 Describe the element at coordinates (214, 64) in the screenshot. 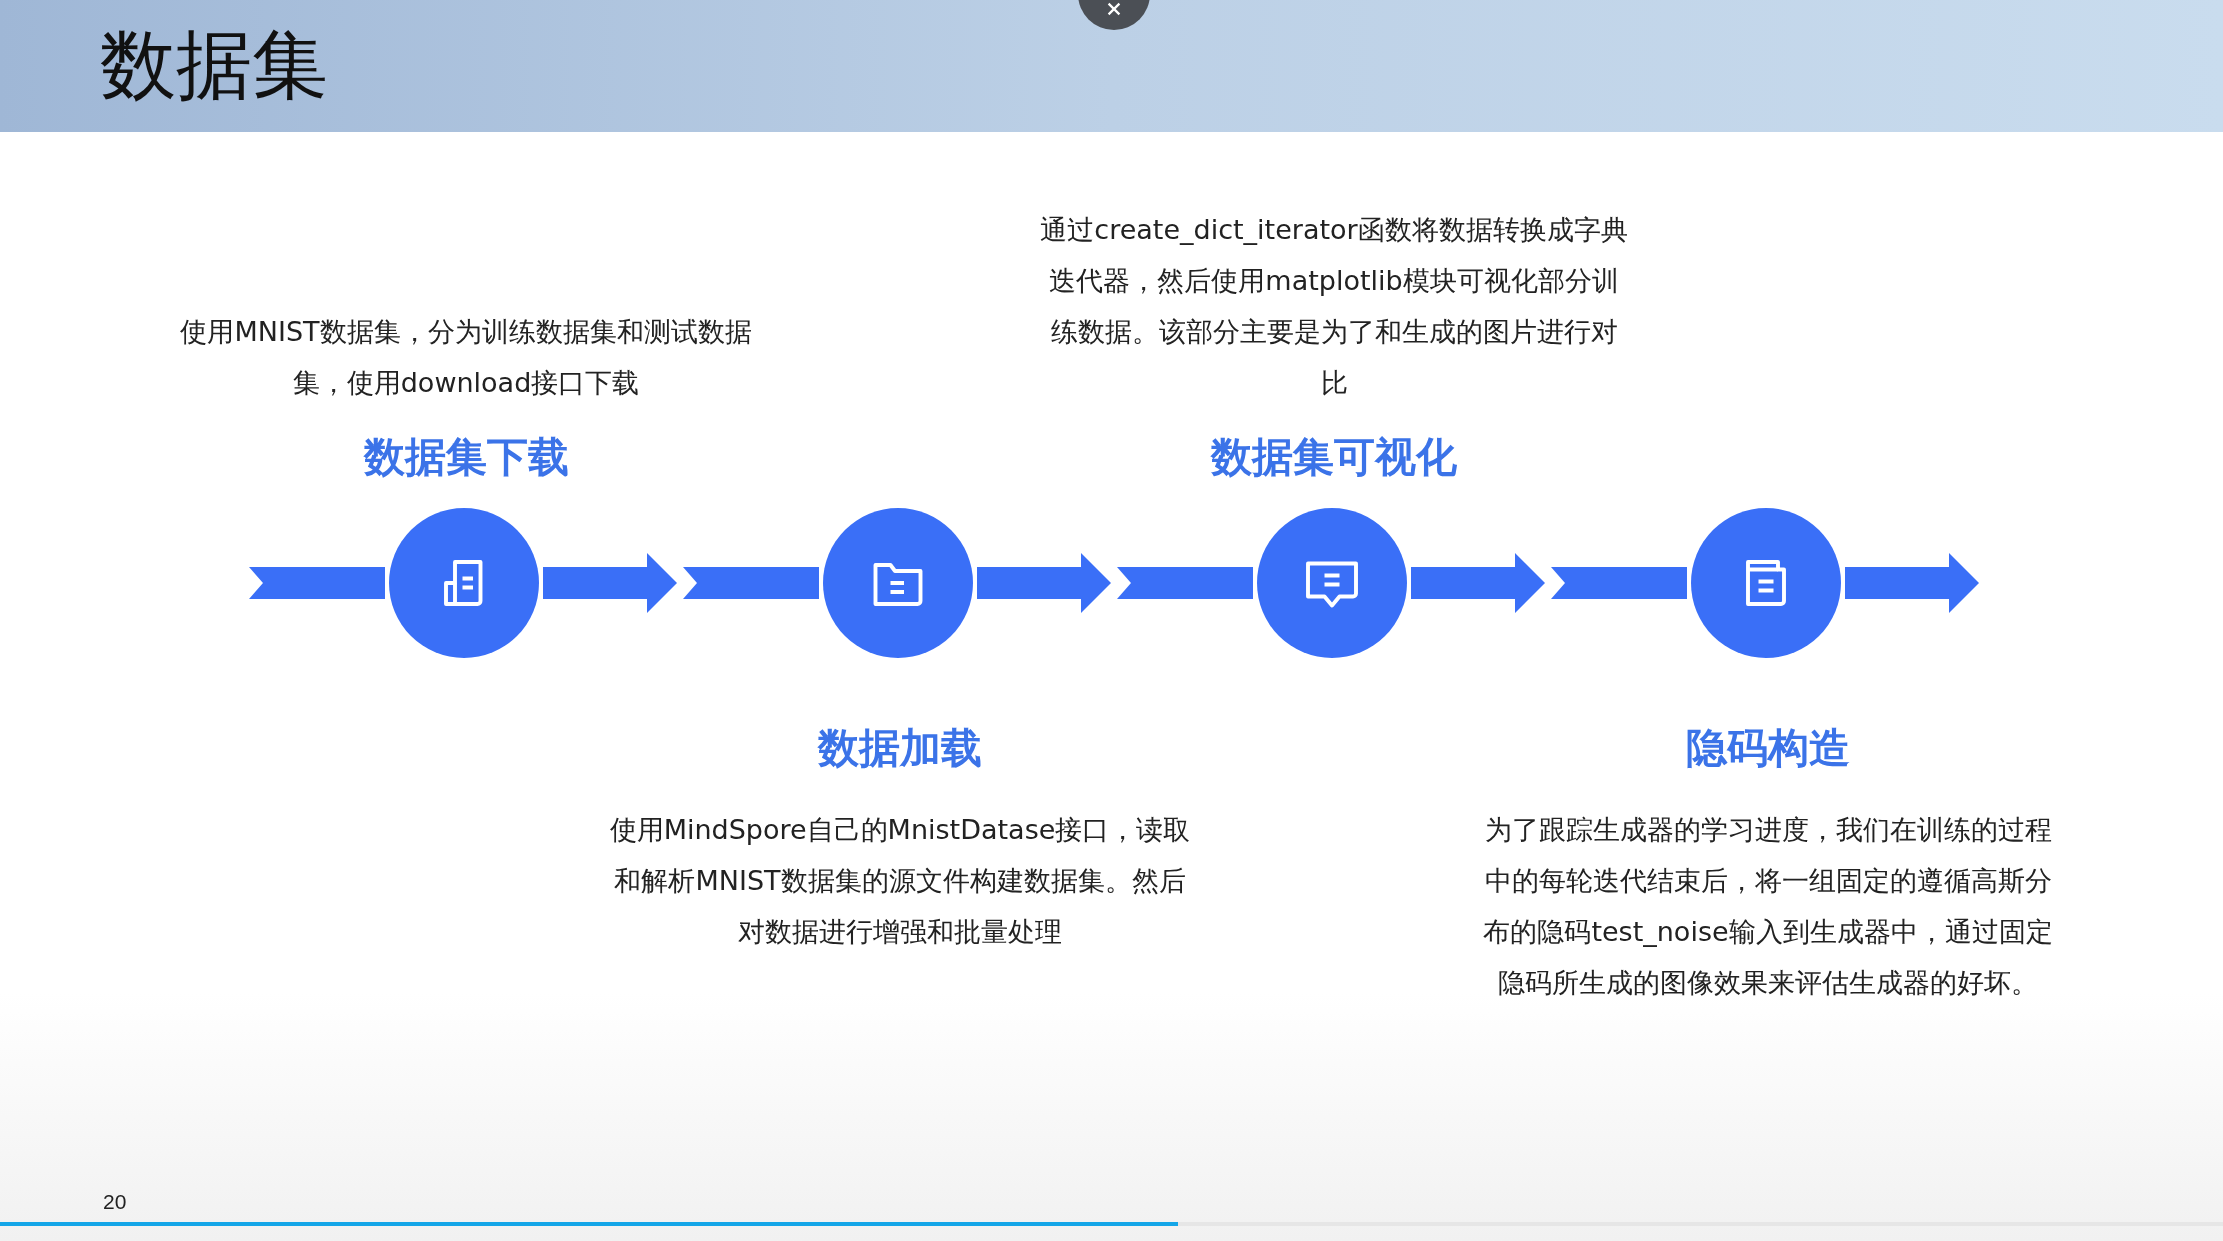

I see `slide-title: 数据集` at that location.